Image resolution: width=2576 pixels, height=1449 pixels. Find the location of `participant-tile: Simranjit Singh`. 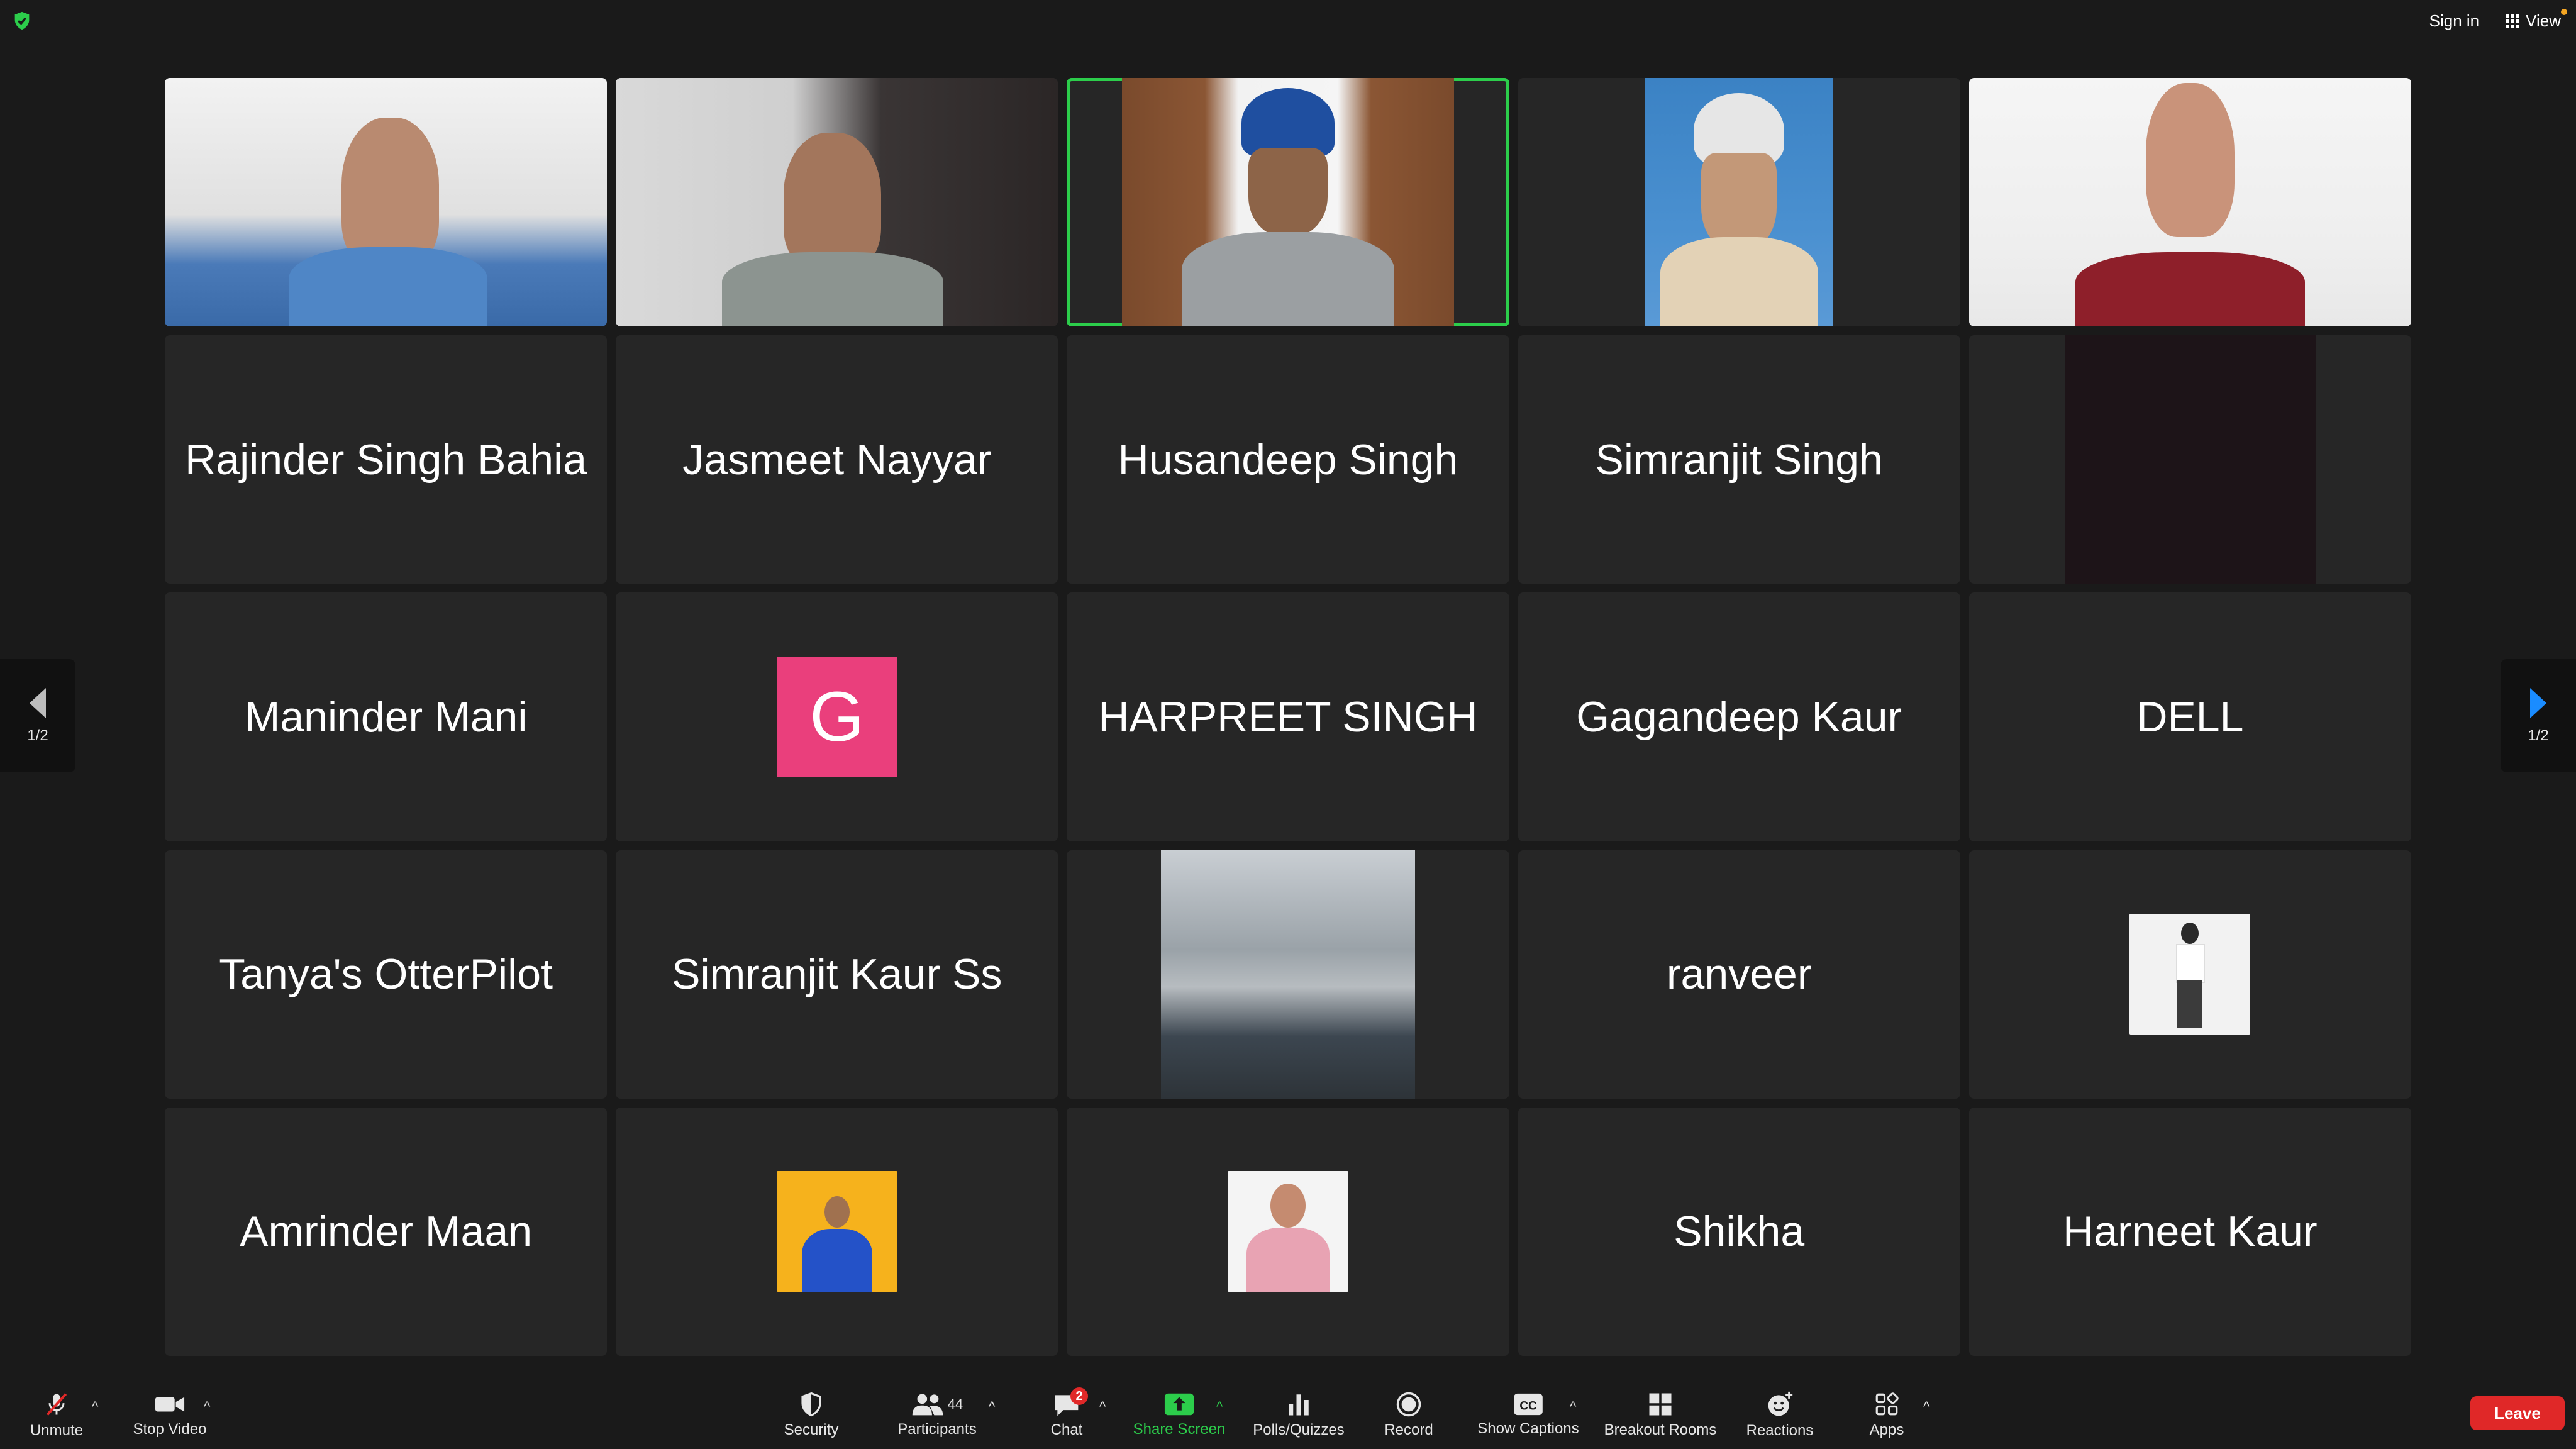

participant-tile: Simranjit Singh is located at coordinates (1739, 459).